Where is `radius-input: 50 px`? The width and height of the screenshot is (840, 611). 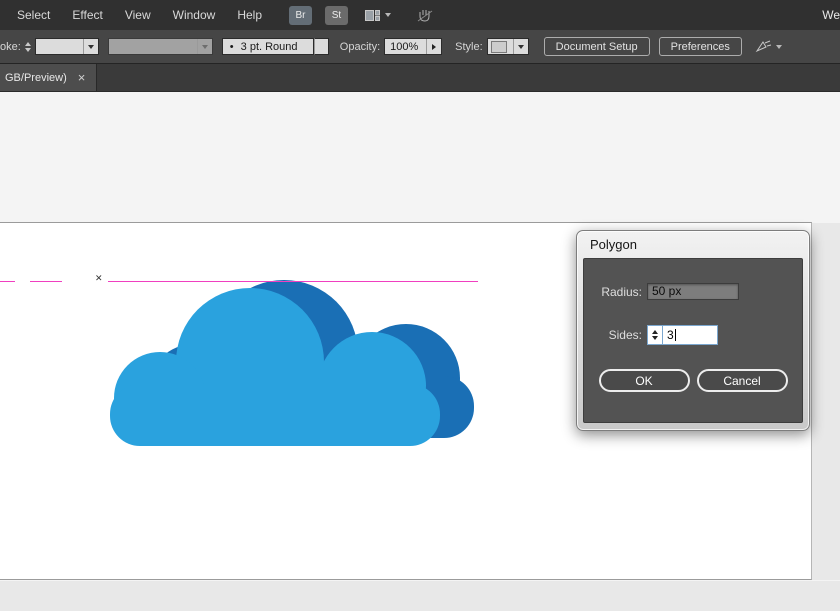 radius-input: 50 px is located at coordinates (693, 291).